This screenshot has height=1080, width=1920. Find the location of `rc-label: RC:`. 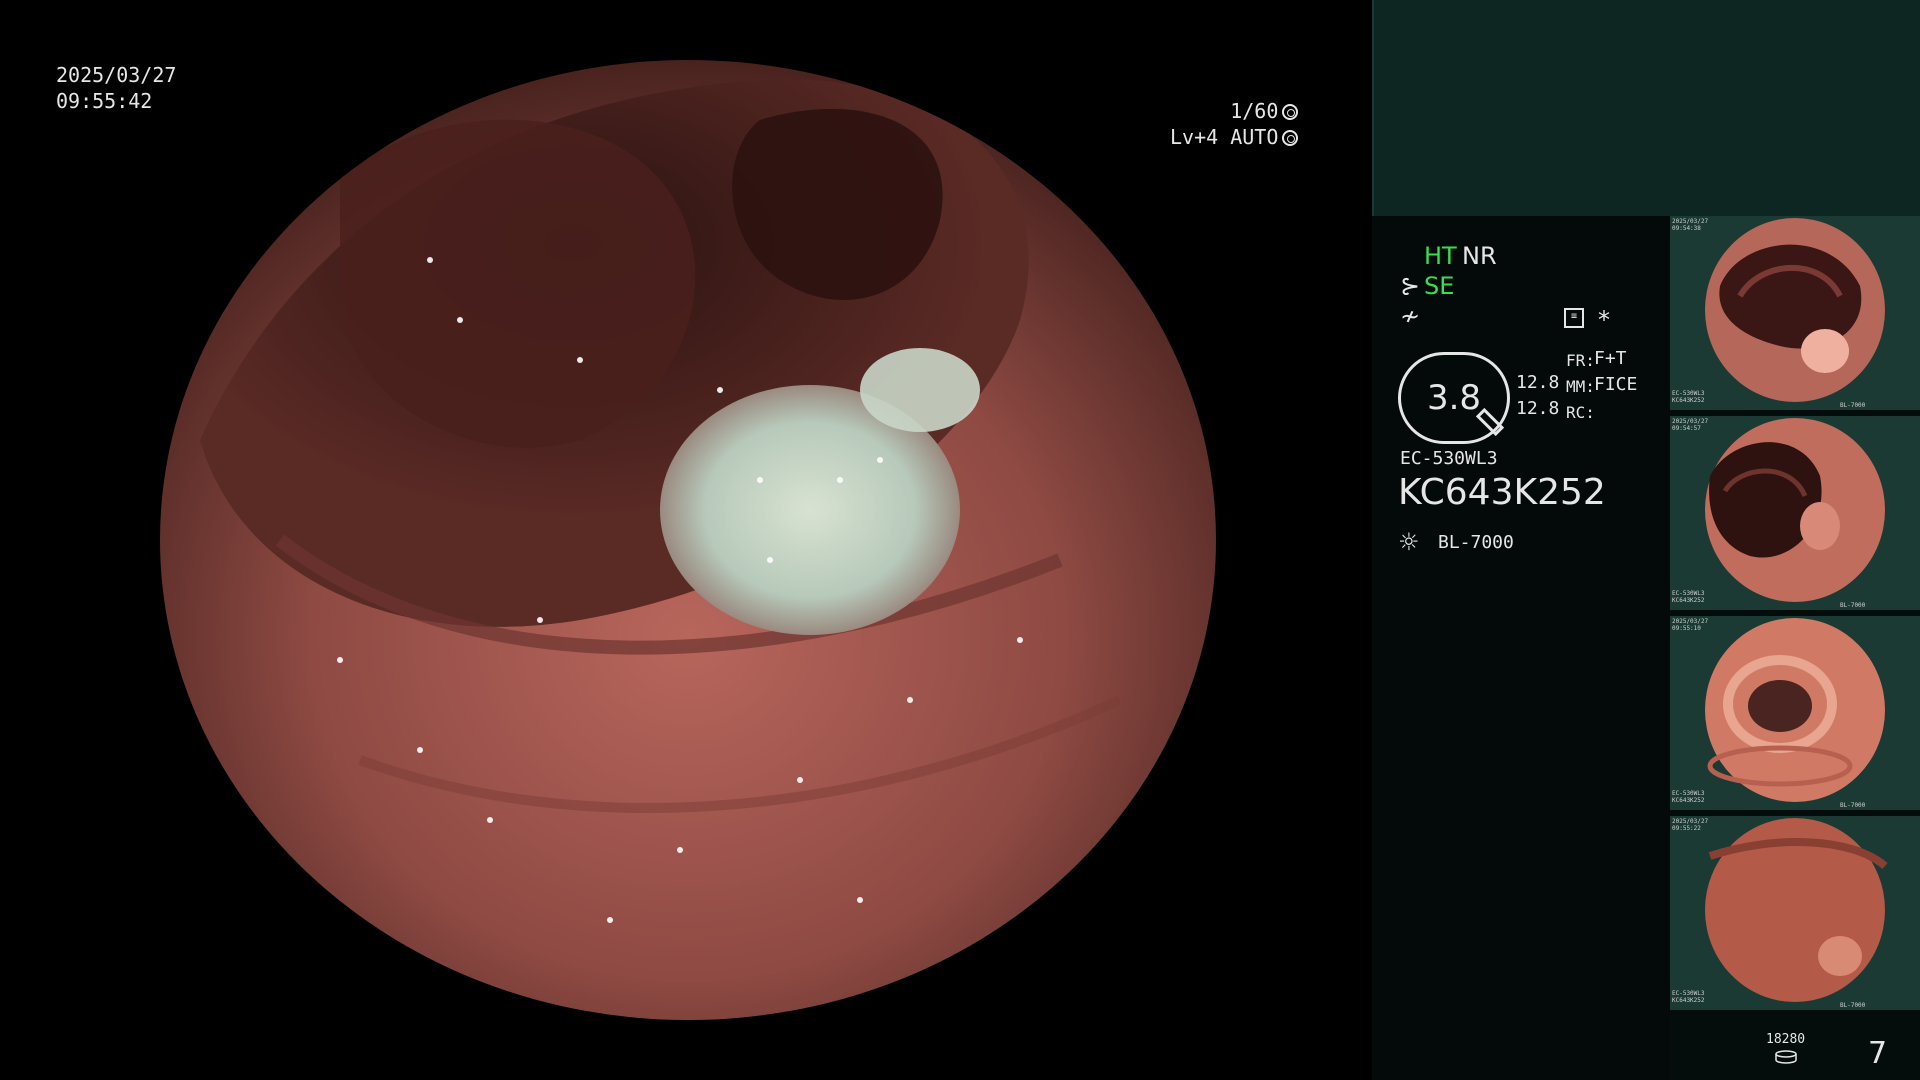

rc-label: RC: is located at coordinates (1580, 412).